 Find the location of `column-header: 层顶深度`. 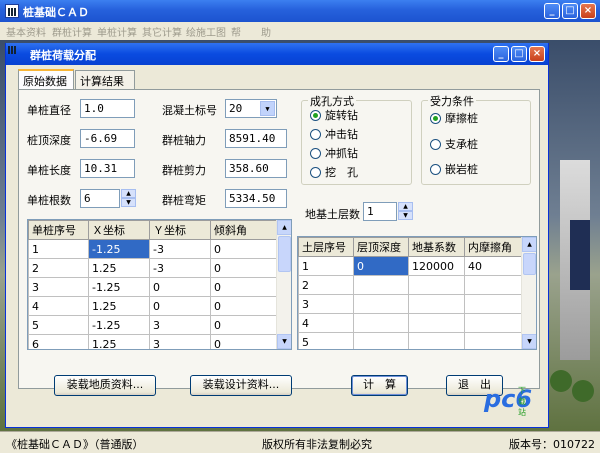

column-header: 层顶深度 is located at coordinates (381, 247).